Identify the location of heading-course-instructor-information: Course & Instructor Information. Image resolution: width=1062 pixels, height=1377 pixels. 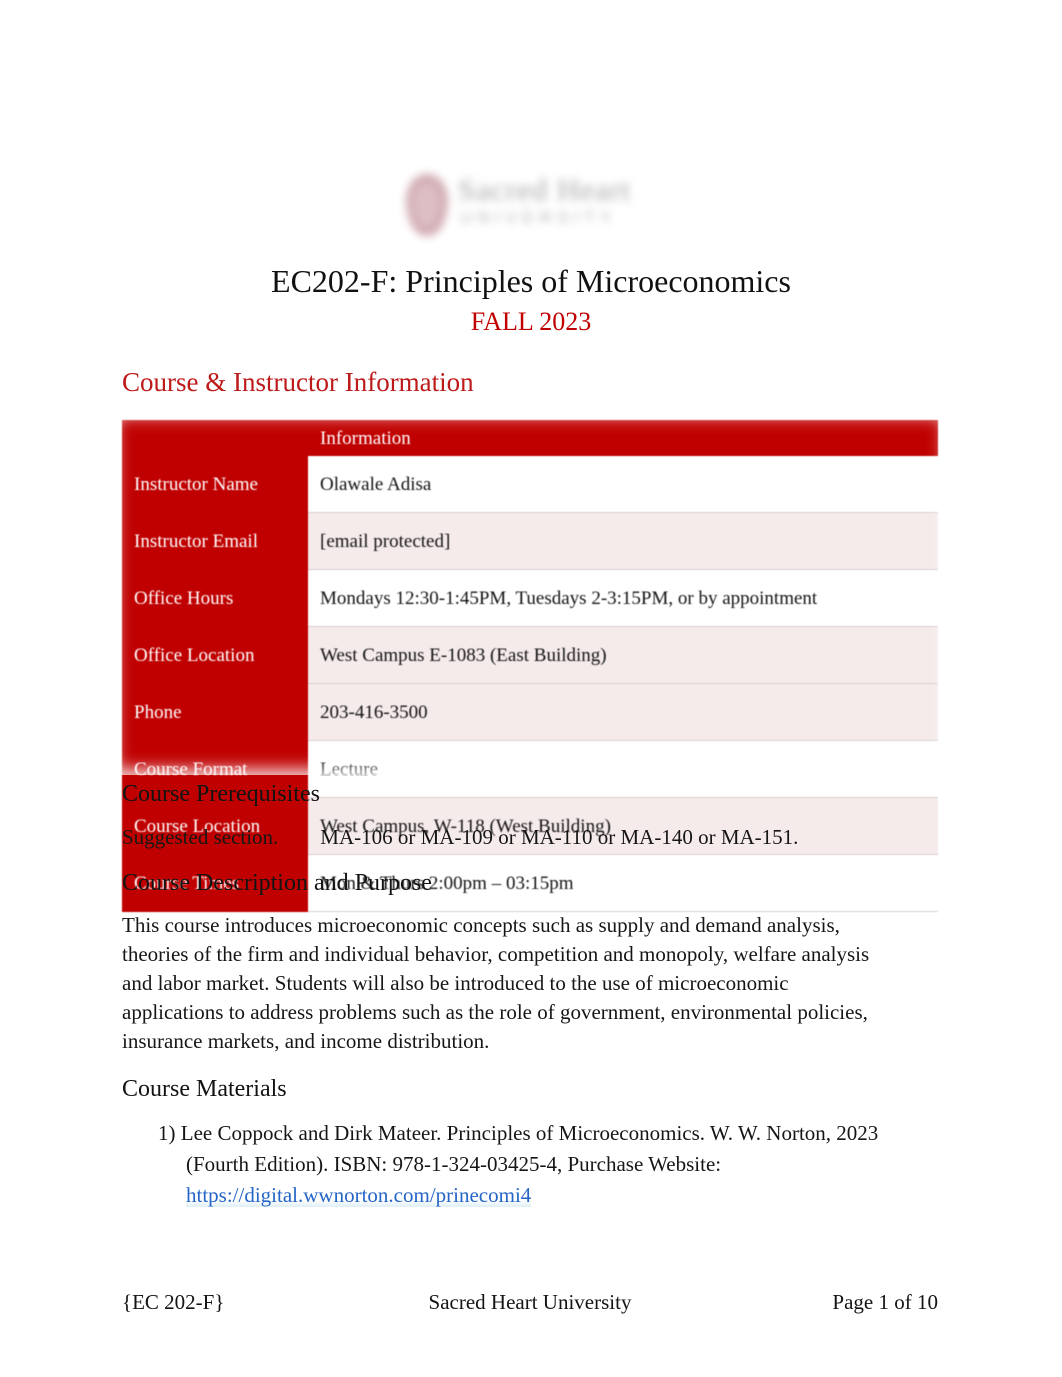
(298, 382).